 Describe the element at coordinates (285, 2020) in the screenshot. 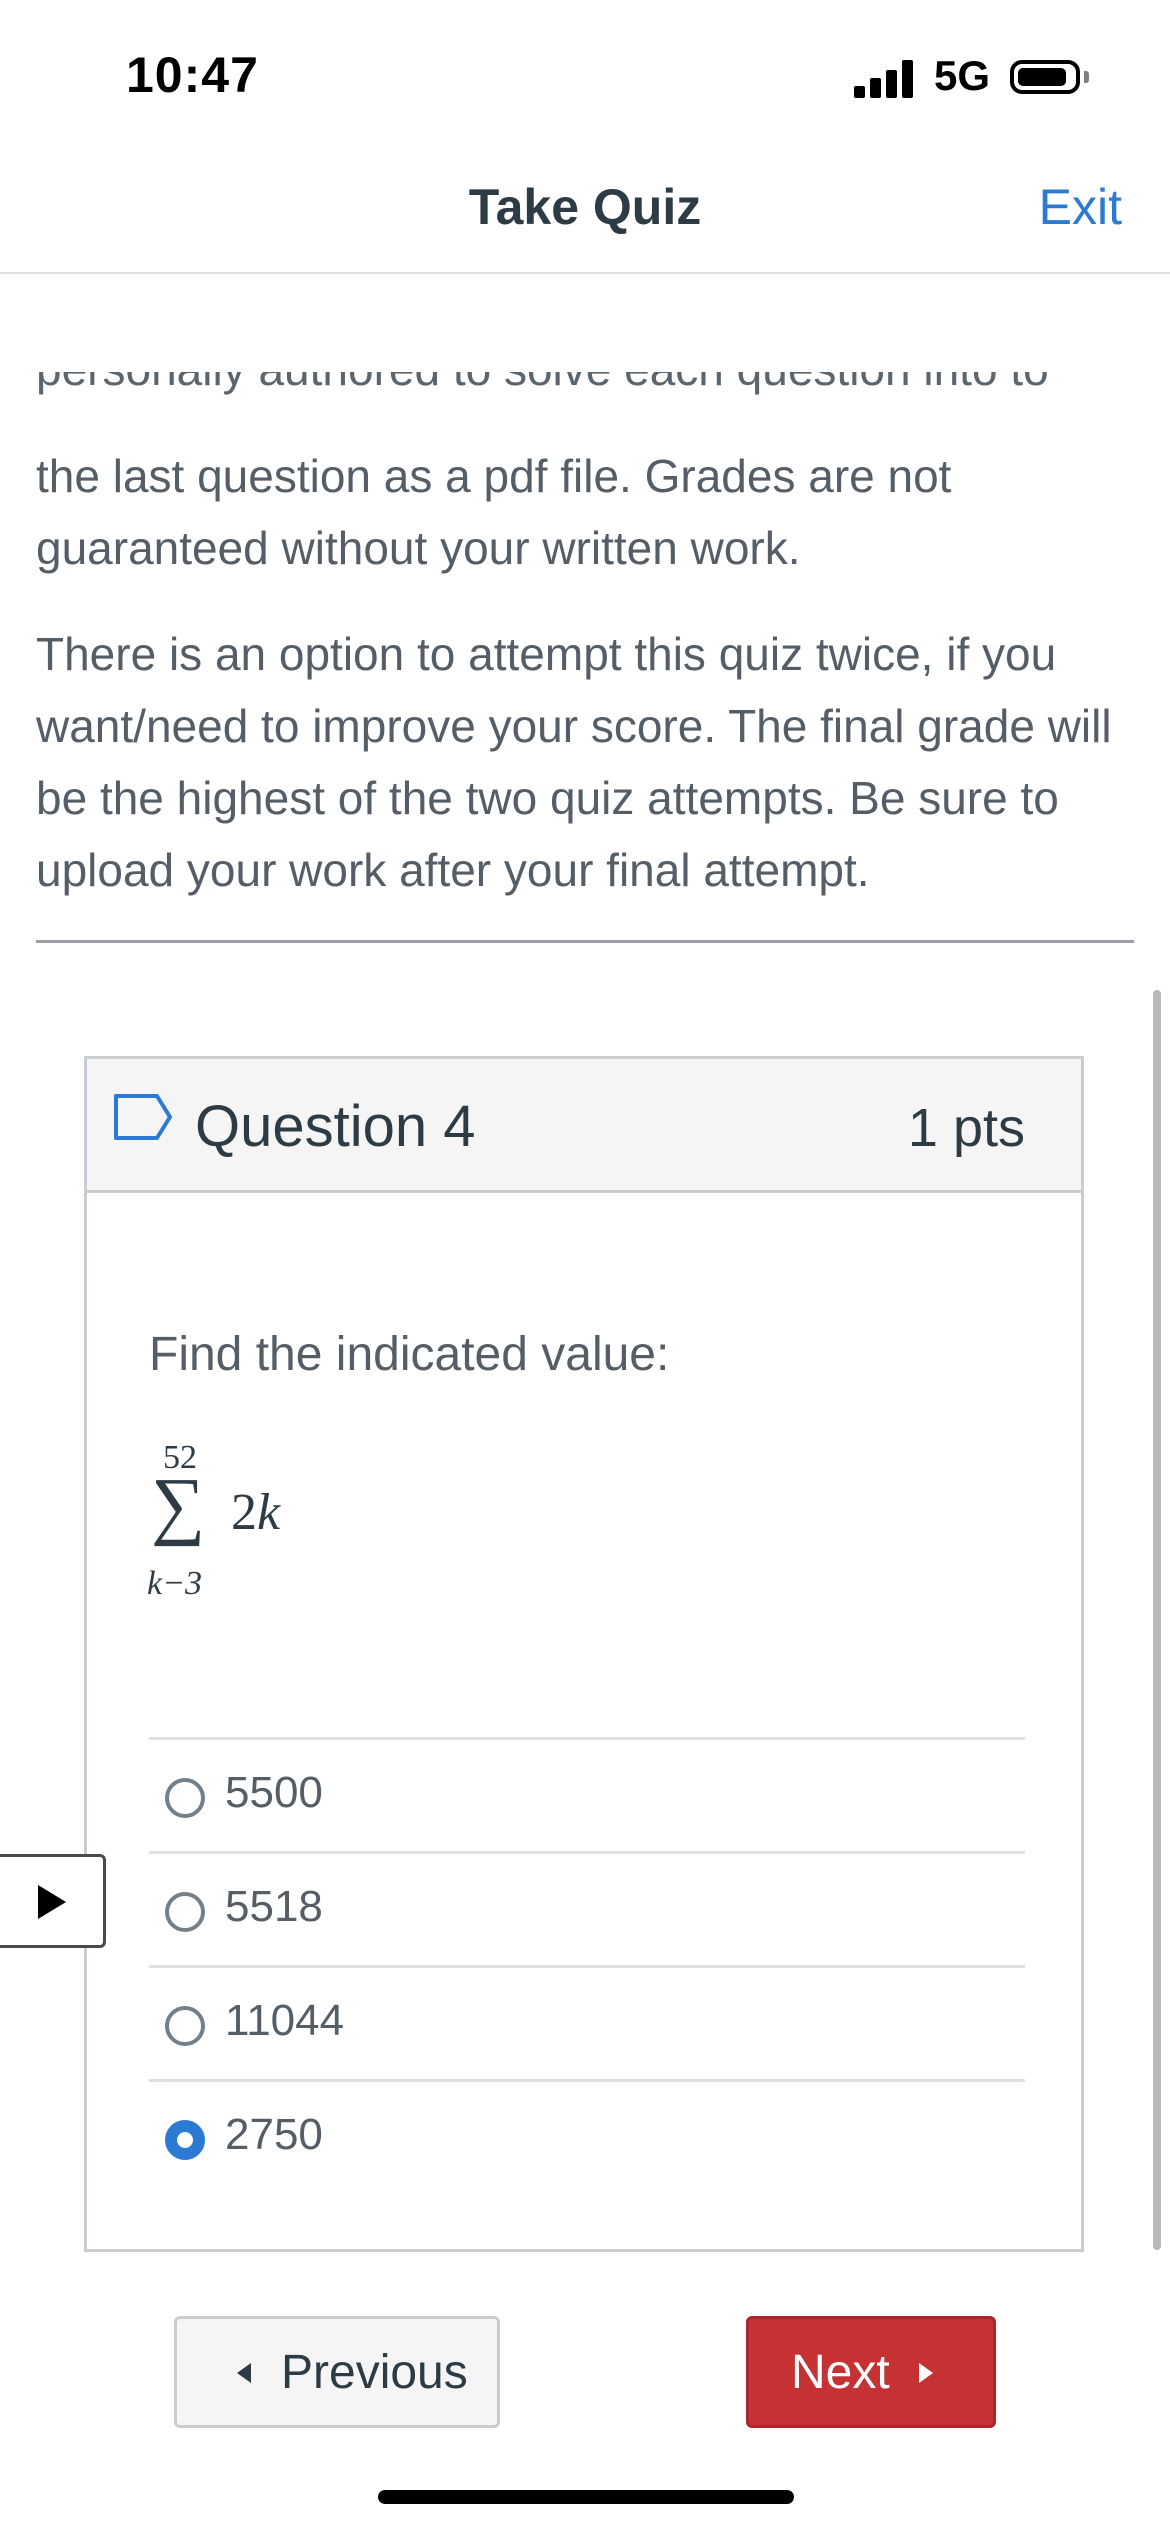

I see `answer-label: 11044` at that location.